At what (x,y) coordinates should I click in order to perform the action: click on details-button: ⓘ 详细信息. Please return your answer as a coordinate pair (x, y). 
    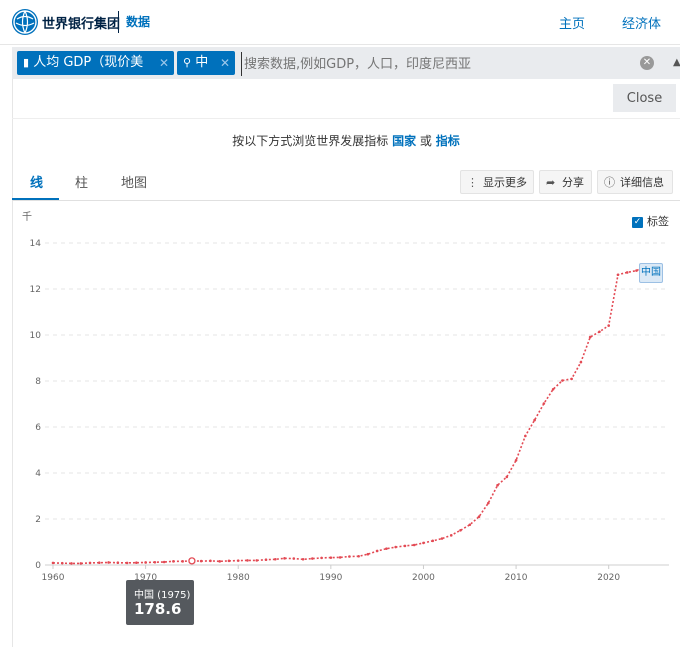
    Looking at the image, I should click on (635, 182).